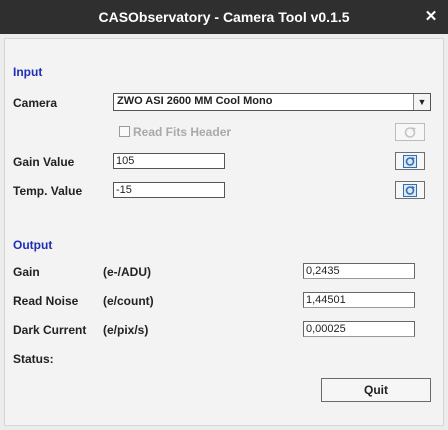 The width and height of the screenshot is (448, 430). Describe the element at coordinates (33, 245) in the screenshot. I see `output-section-heading: Output` at that location.